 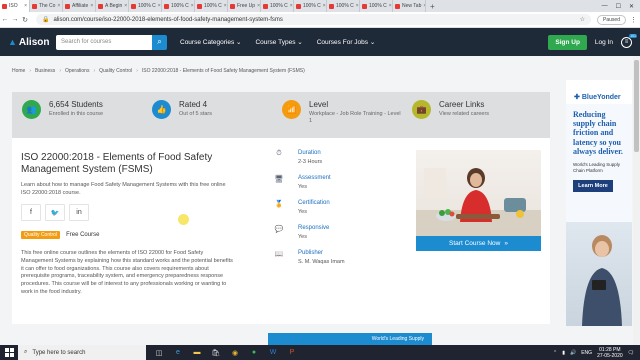 I want to click on hamburger-menu-icon: ≡ 101, so click(x=629, y=40).